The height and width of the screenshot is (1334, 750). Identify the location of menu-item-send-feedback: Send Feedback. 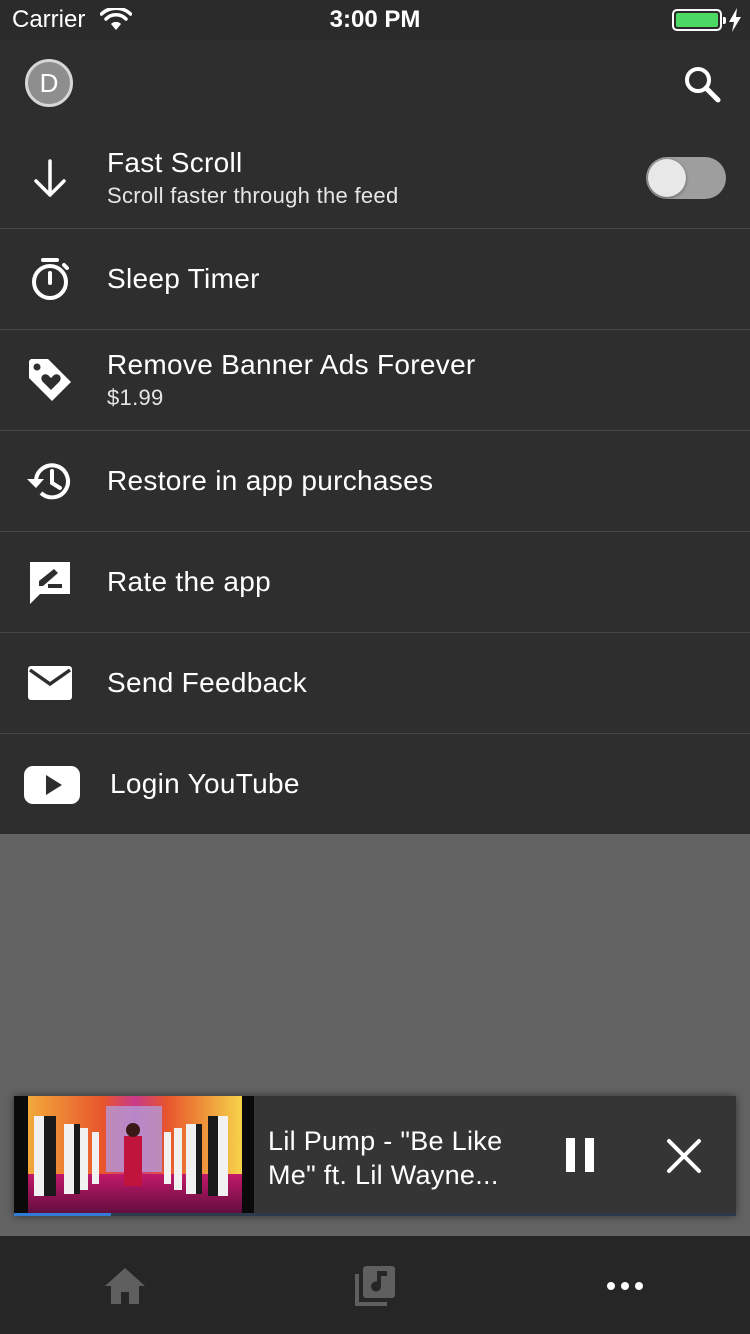
(375, 683).